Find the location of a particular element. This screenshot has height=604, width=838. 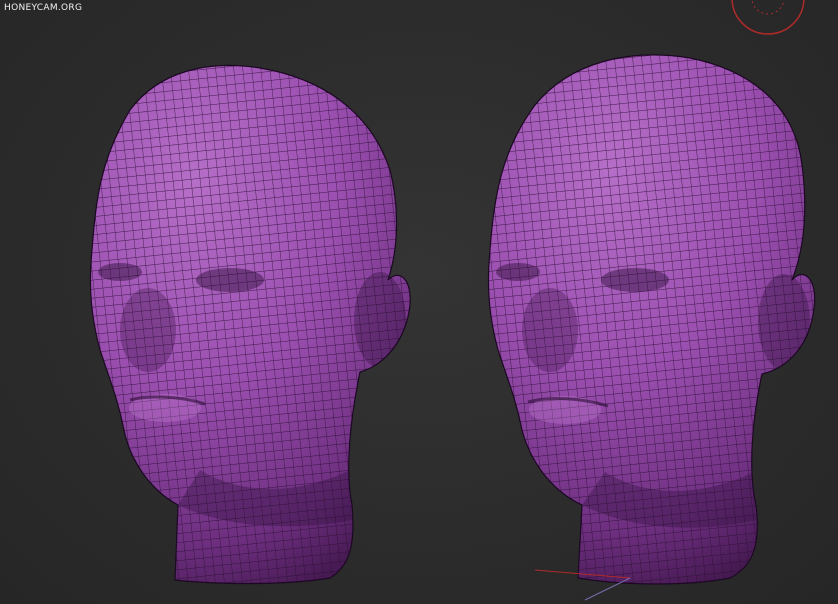

viewcube-compass-icon is located at coordinates (773, 24).